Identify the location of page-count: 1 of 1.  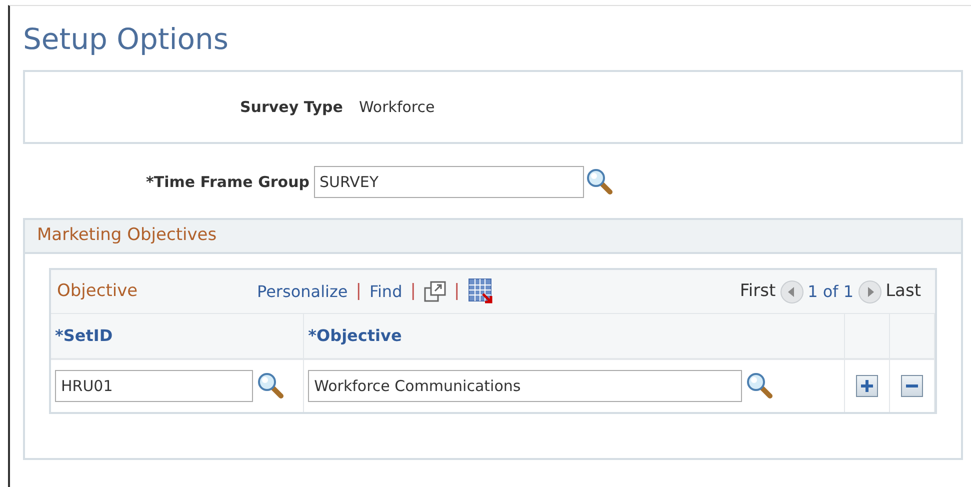
(831, 291).